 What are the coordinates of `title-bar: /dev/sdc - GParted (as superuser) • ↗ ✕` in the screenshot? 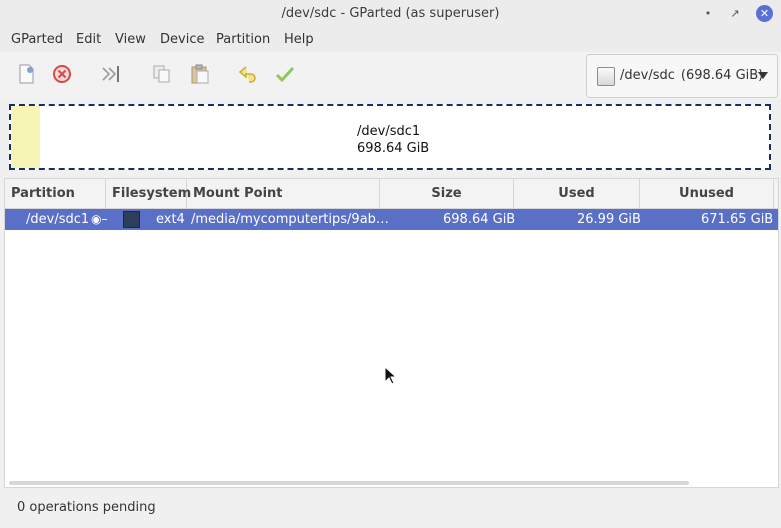 It's located at (390, 14).